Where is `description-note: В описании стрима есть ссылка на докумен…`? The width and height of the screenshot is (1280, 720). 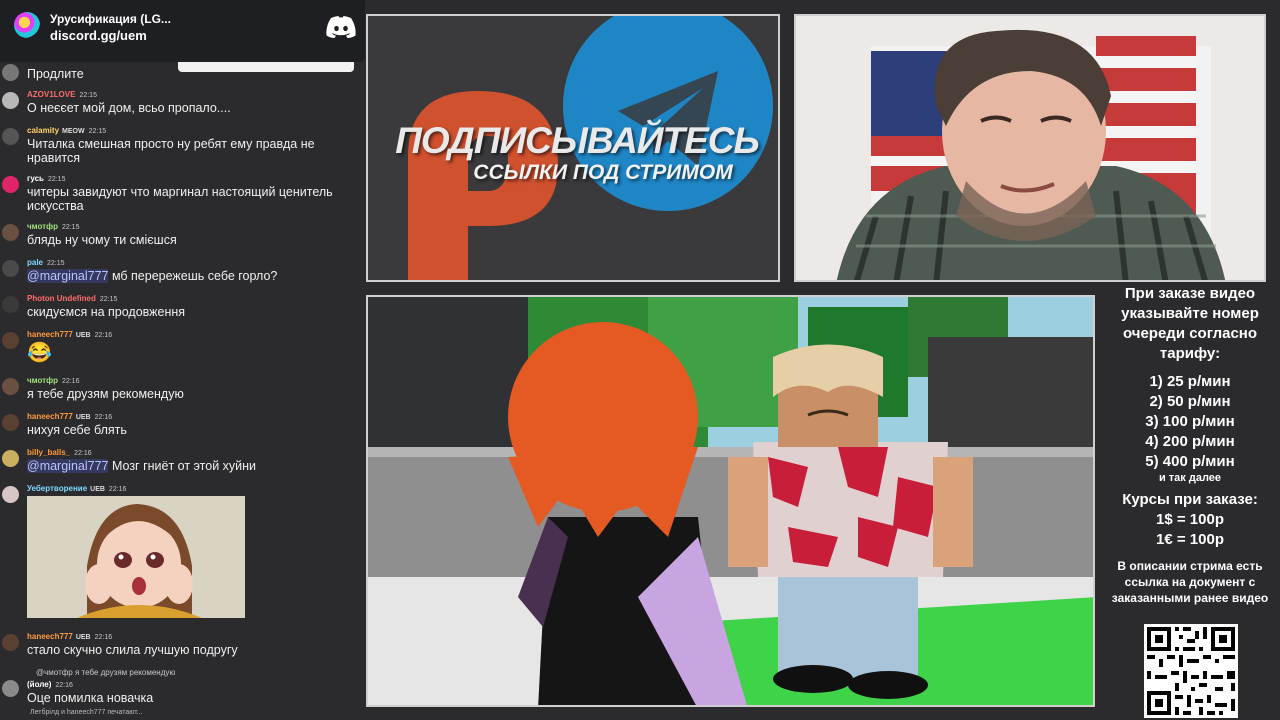 description-note: В описании стрима есть ссылка на докумен… is located at coordinates (1190, 582).